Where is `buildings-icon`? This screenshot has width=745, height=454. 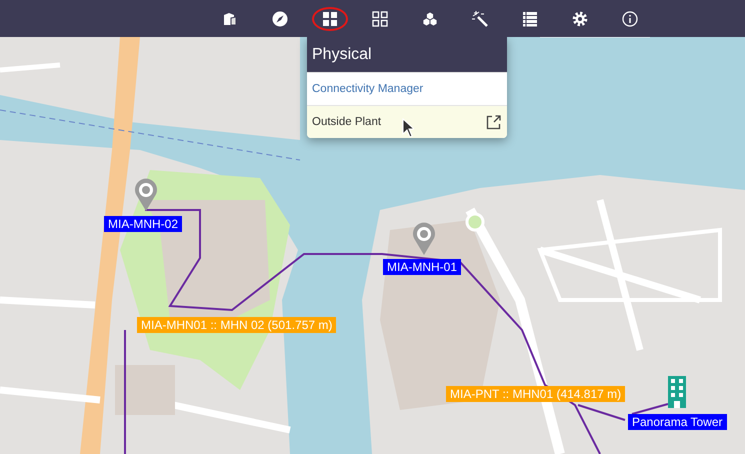
buildings-icon is located at coordinates (230, 18).